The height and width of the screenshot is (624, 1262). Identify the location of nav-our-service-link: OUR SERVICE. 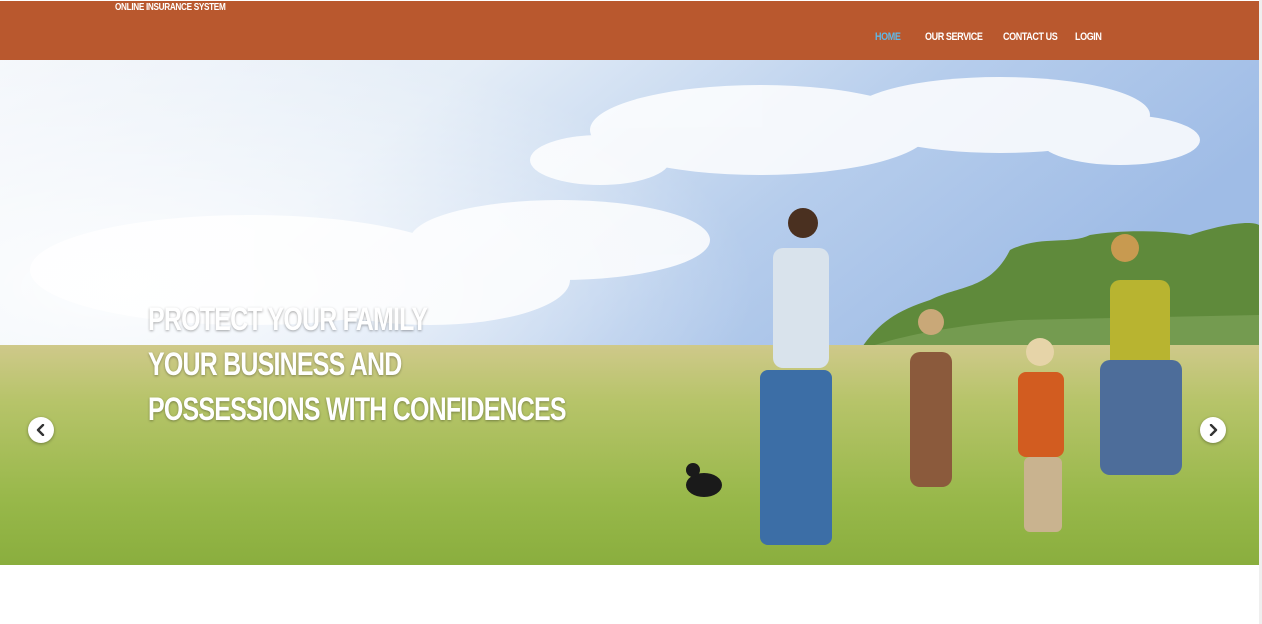
(954, 37).